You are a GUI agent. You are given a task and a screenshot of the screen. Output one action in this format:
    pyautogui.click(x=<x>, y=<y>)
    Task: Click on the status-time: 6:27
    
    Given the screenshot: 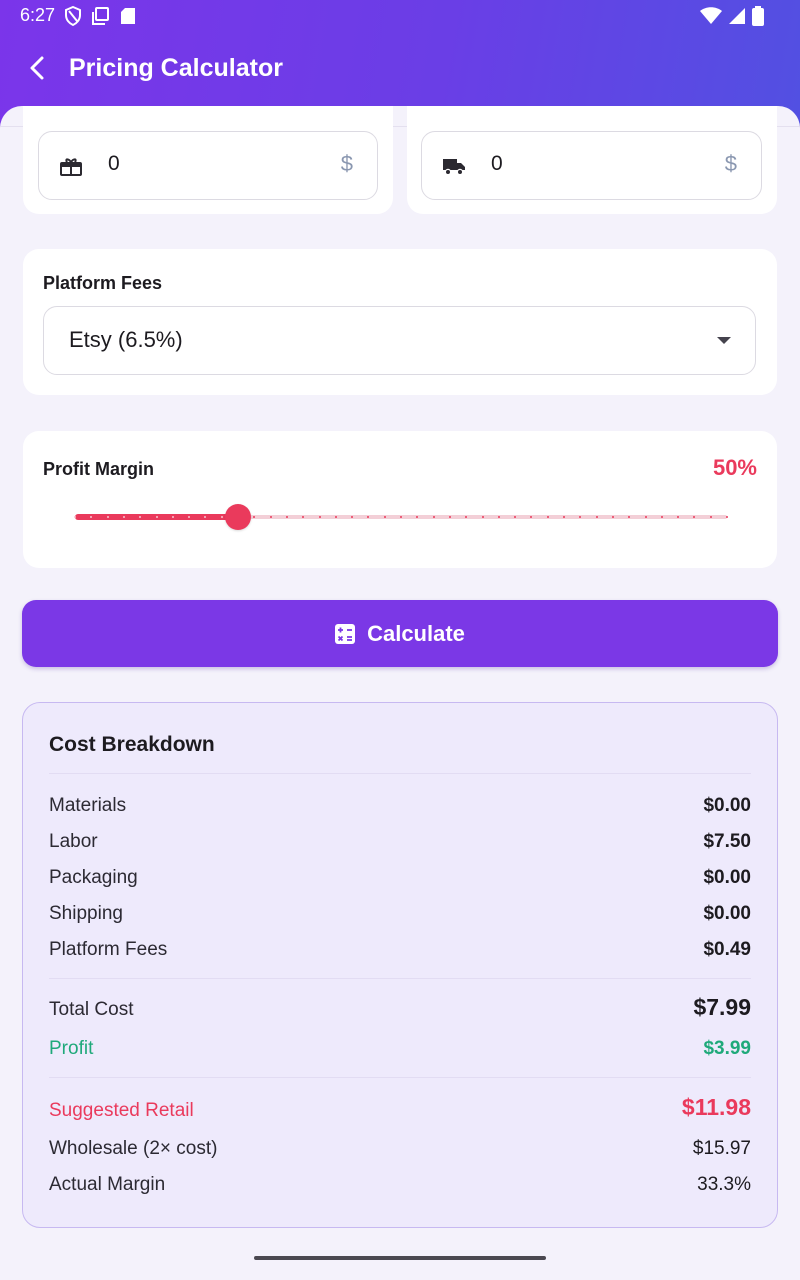 What is the action you would take?
    pyautogui.click(x=38, y=15)
    